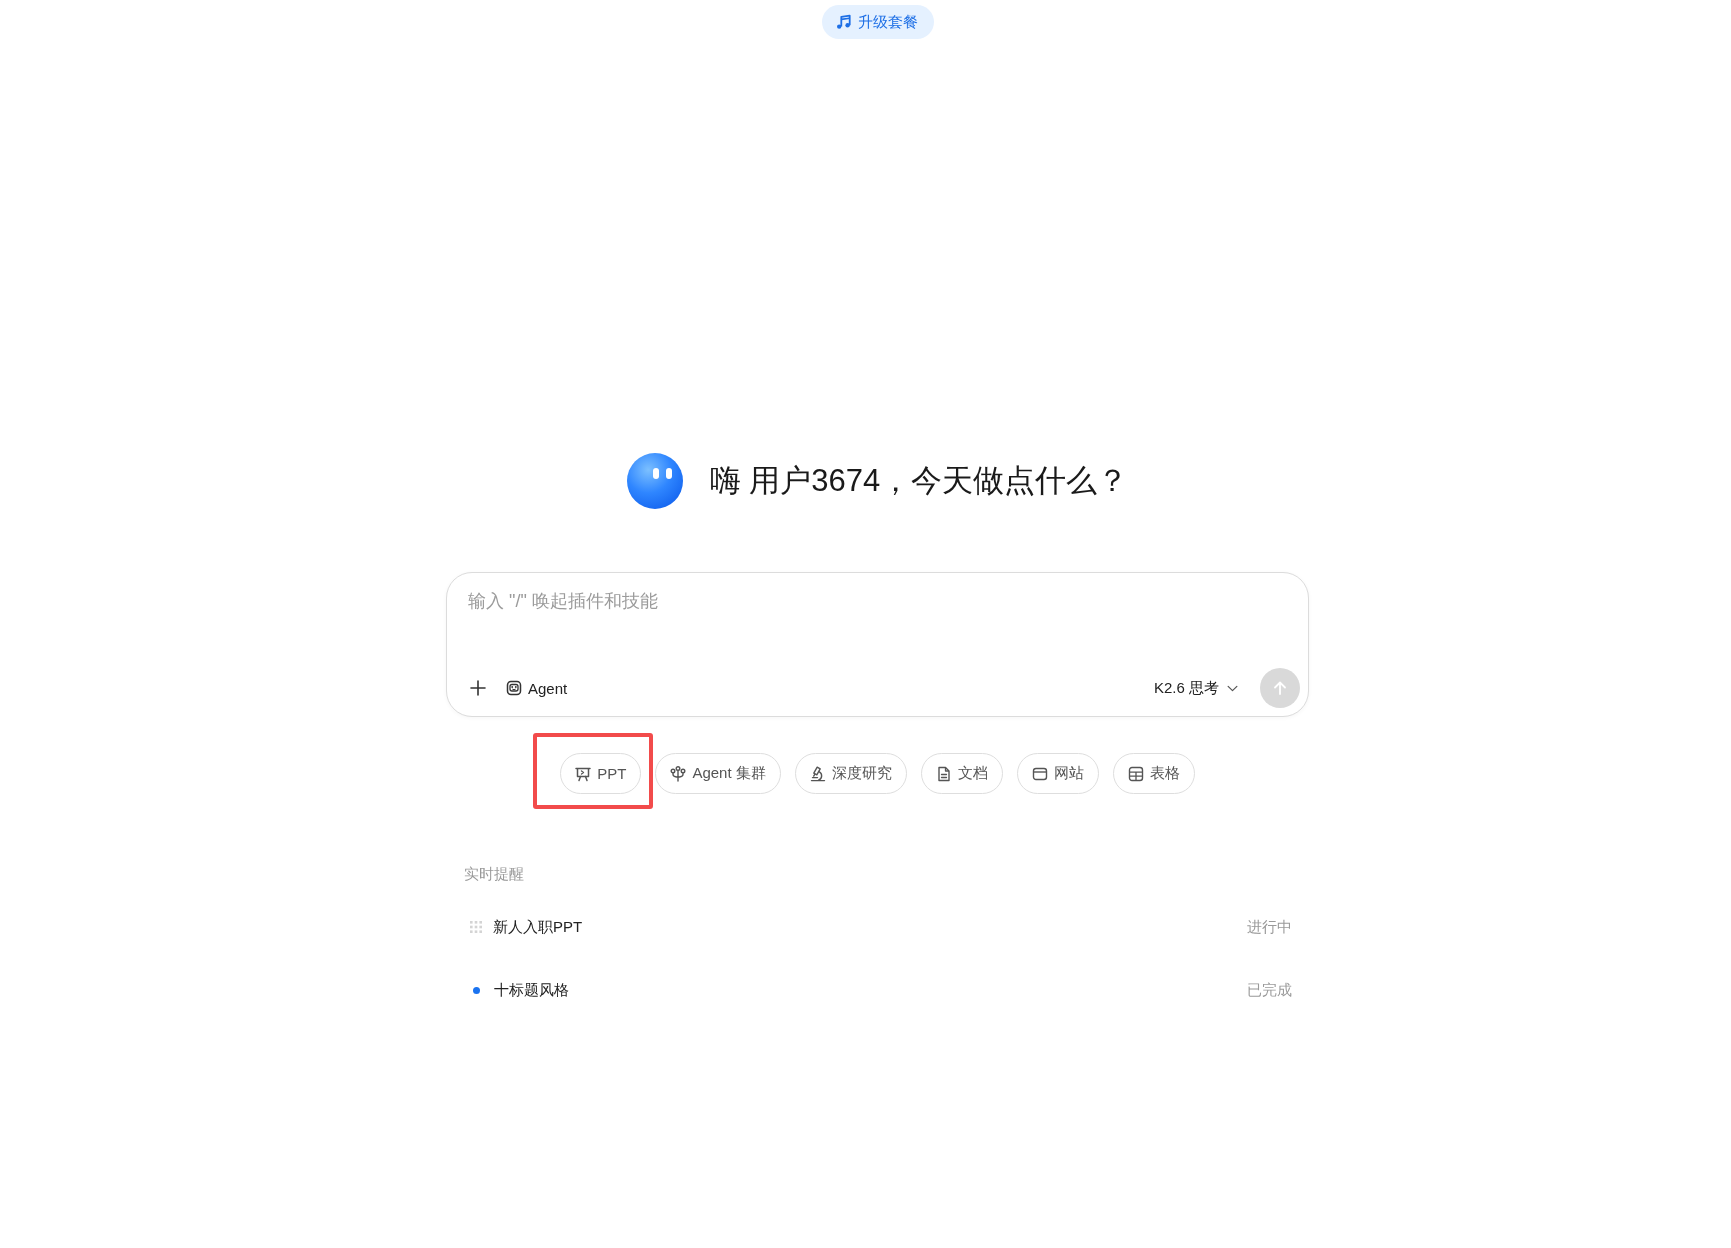 This screenshot has height=1248, width=1731. What do you see at coordinates (718, 773) in the screenshot?
I see `quick-action-chip: Agent 集群` at bounding box center [718, 773].